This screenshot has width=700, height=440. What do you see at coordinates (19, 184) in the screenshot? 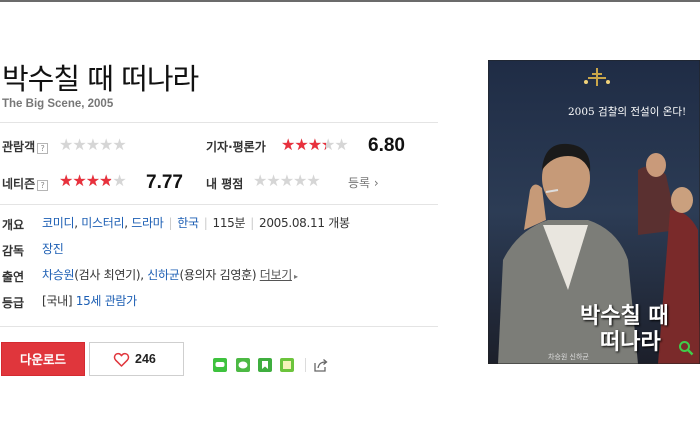
I see `netizen-label-text: 네티즌` at bounding box center [19, 184].